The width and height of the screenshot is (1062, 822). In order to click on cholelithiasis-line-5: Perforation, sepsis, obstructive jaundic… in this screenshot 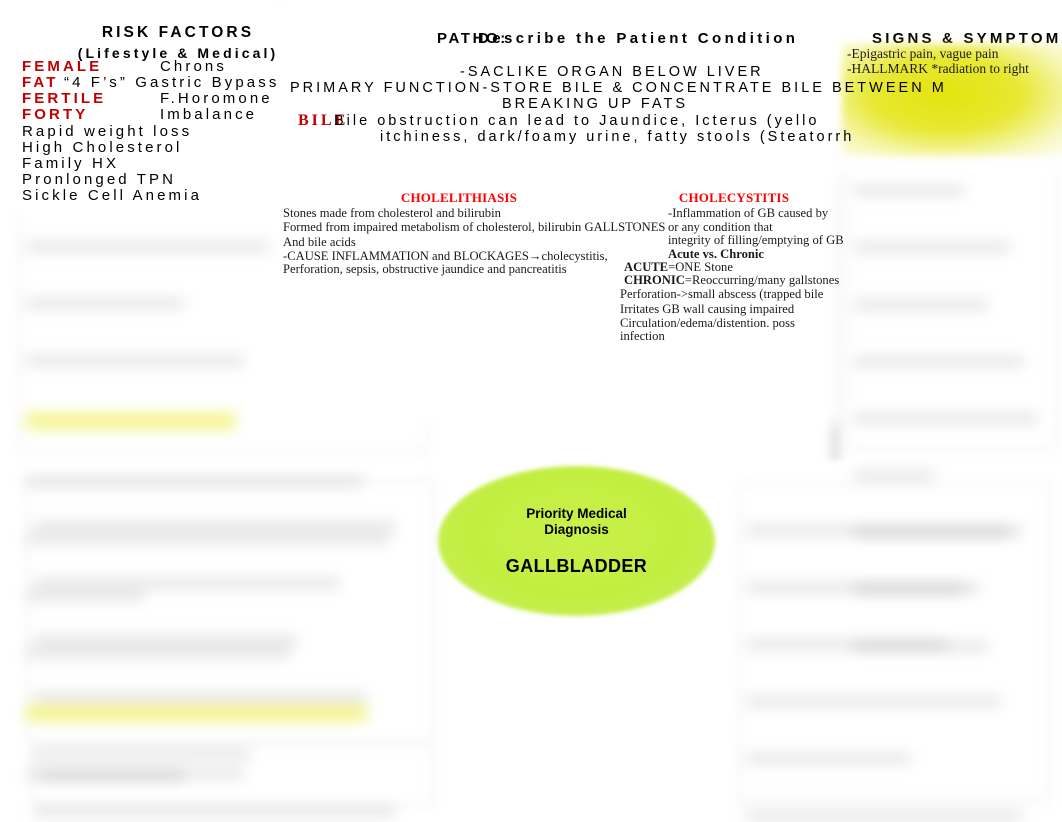, I will do `click(425, 269)`.